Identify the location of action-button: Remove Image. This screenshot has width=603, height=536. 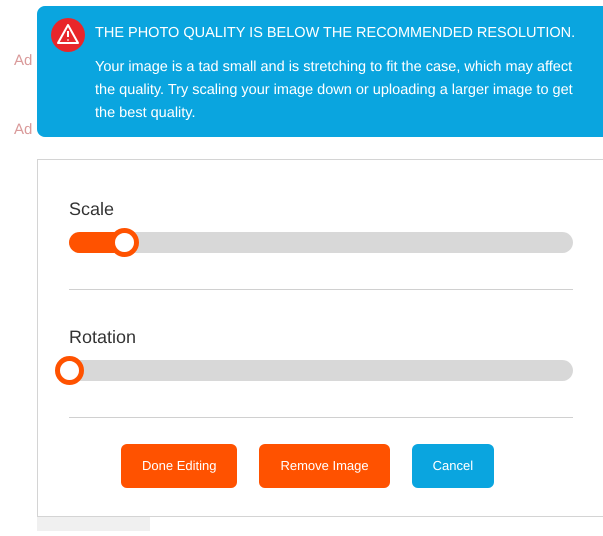
(324, 466).